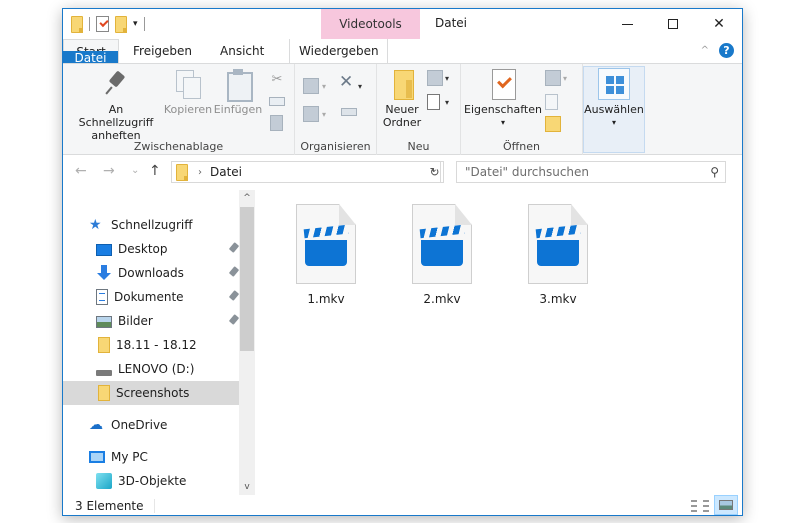 The height and width of the screenshot is (523, 800). What do you see at coordinates (627, 24) in the screenshot?
I see `minimize-button` at bounding box center [627, 24].